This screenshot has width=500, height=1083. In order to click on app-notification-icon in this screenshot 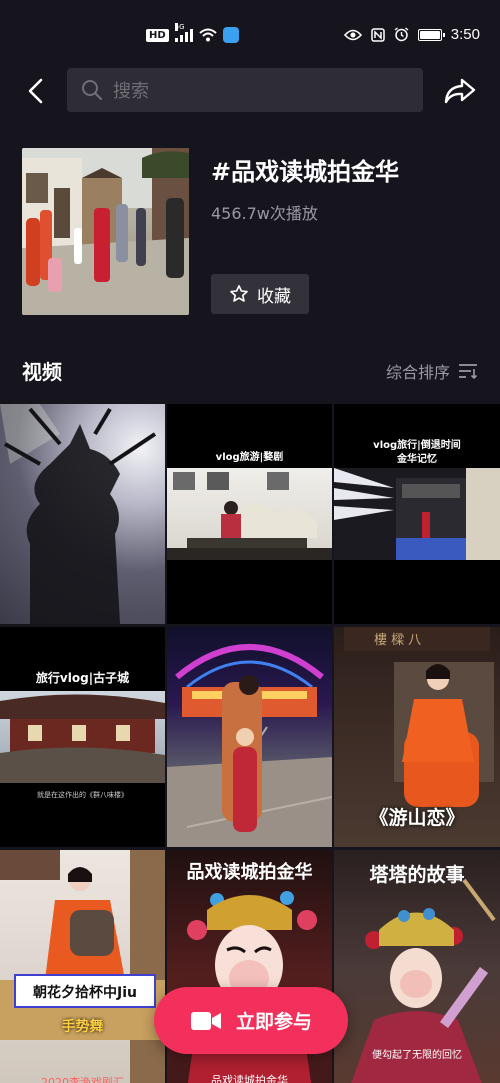, I will do `click(230, 35)`.